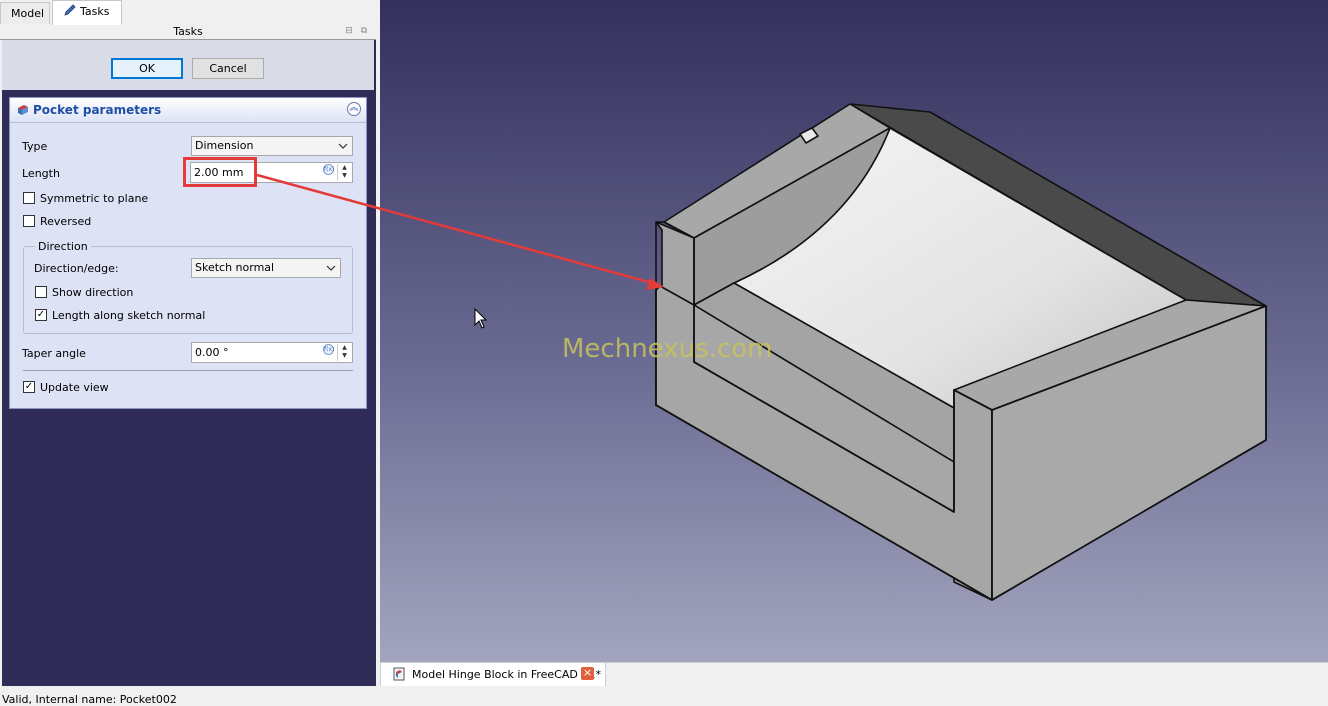 This screenshot has height=706, width=1328. Describe the element at coordinates (667, 349) in the screenshot. I see `watermark: Mechnexus.com` at that location.